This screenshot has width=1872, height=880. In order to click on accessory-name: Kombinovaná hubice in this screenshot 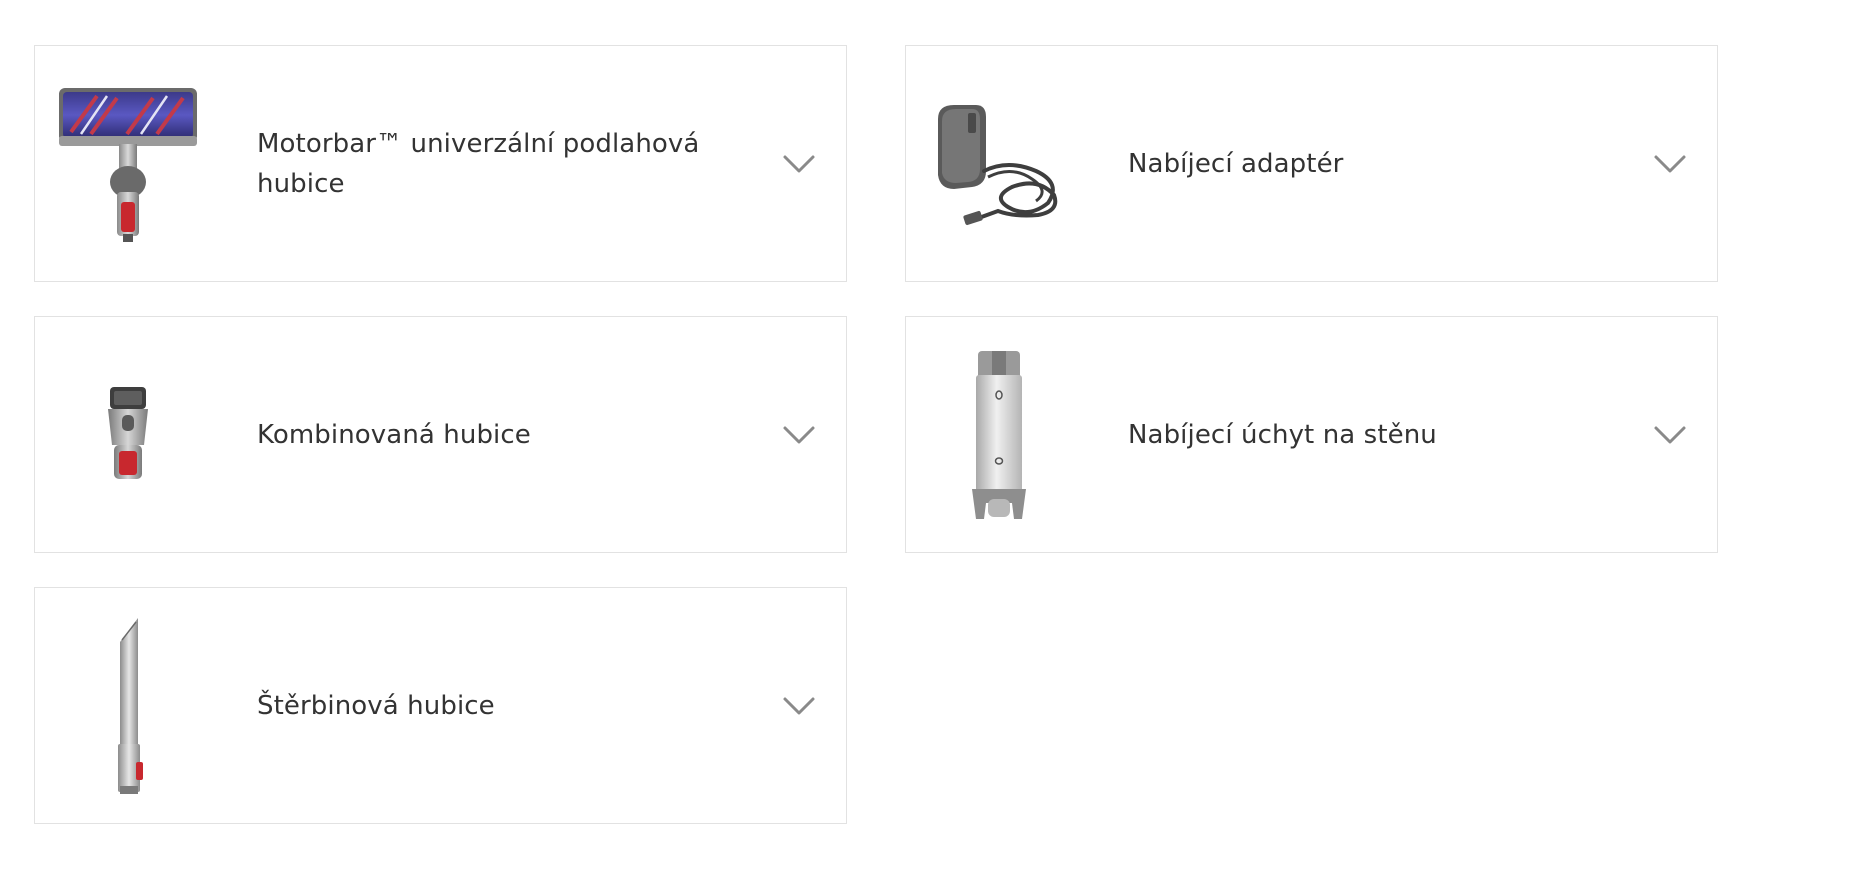, I will do `click(394, 434)`.